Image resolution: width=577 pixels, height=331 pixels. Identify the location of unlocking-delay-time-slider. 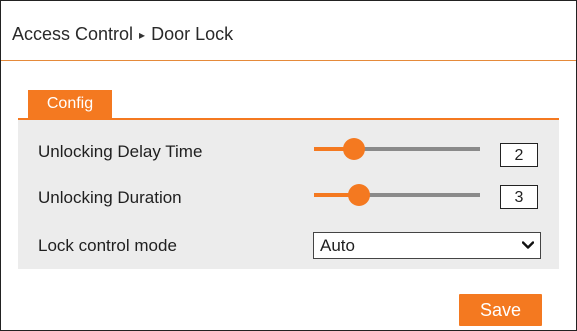
(397, 149).